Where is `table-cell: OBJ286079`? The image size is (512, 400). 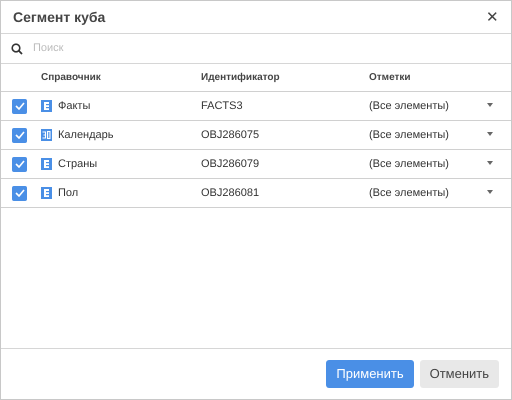
table-cell: OBJ286079 is located at coordinates (230, 164).